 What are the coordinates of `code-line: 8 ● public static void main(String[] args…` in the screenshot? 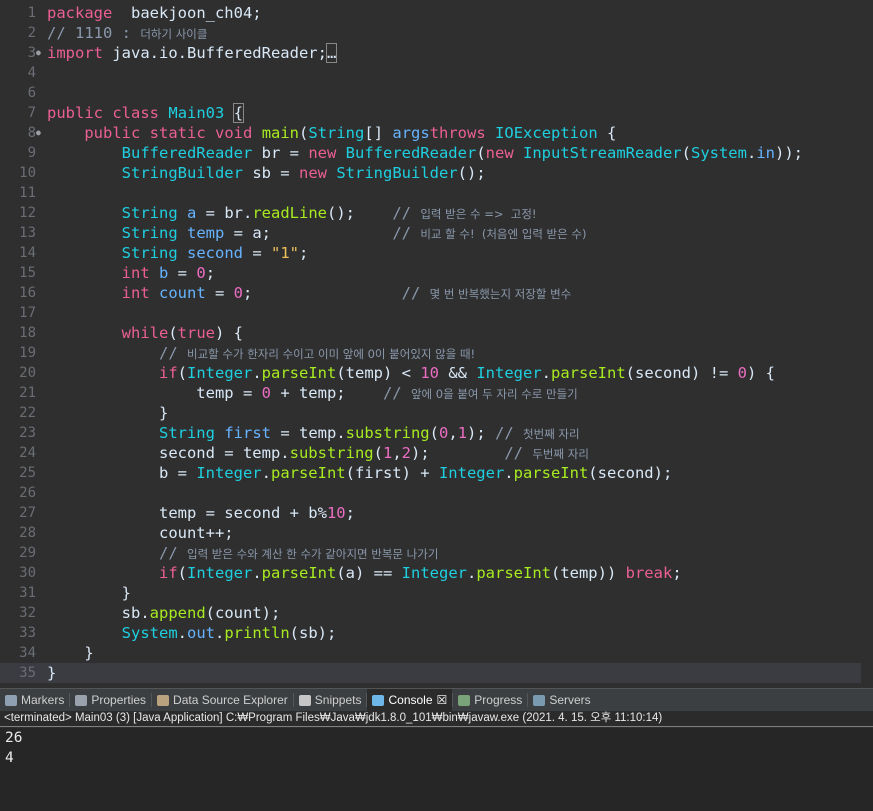 It's located at (436, 133).